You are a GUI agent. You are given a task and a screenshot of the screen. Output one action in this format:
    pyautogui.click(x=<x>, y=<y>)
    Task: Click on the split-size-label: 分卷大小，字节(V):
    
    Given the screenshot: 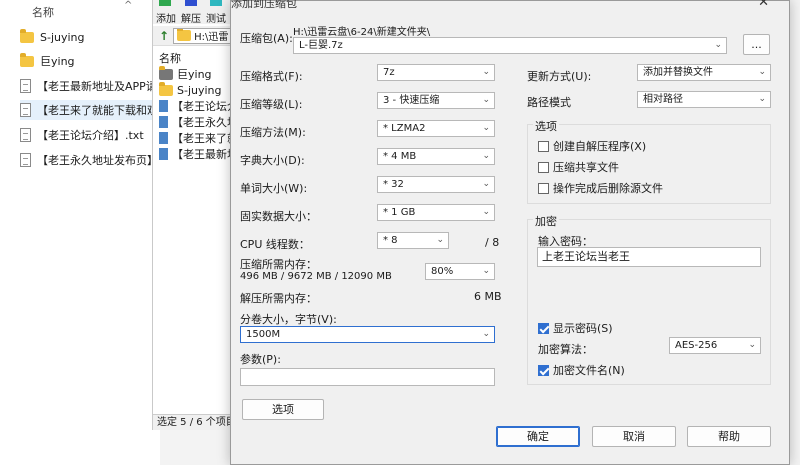 What is the action you would take?
    pyautogui.click(x=288, y=319)
    